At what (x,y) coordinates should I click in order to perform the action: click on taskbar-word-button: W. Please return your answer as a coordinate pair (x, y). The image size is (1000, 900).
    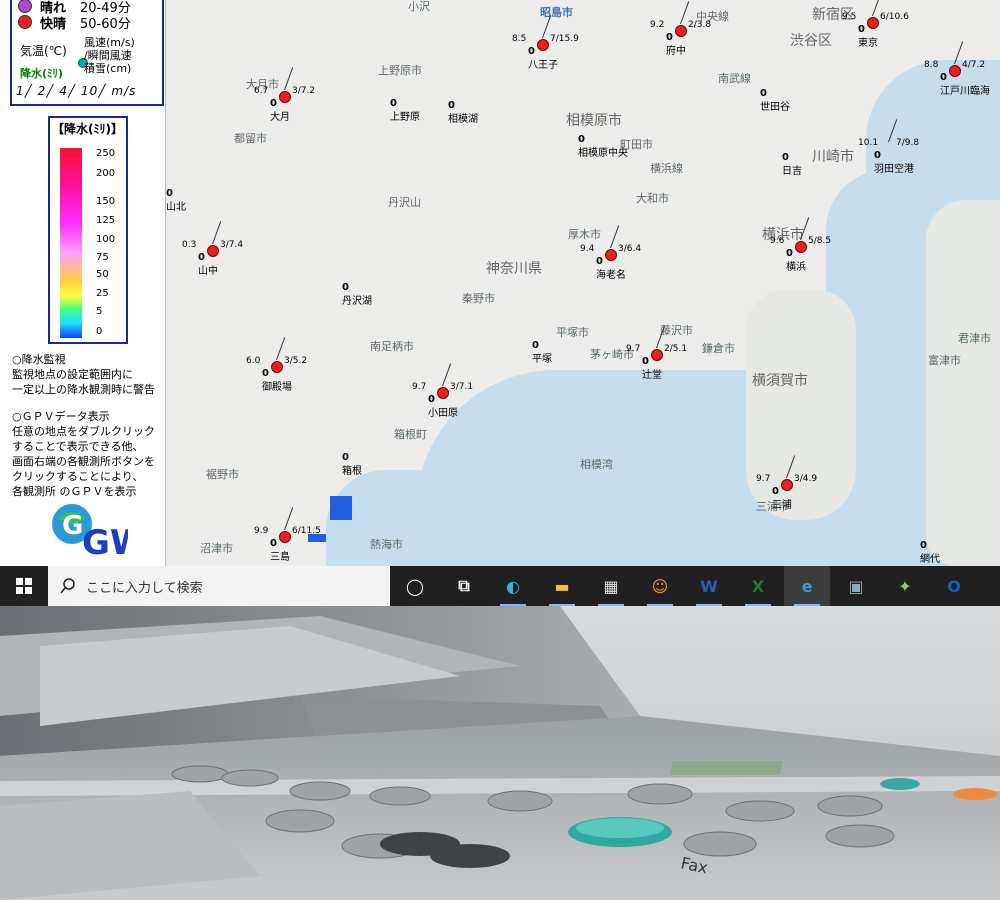
    Looking at the image, I should click on (709, 586).